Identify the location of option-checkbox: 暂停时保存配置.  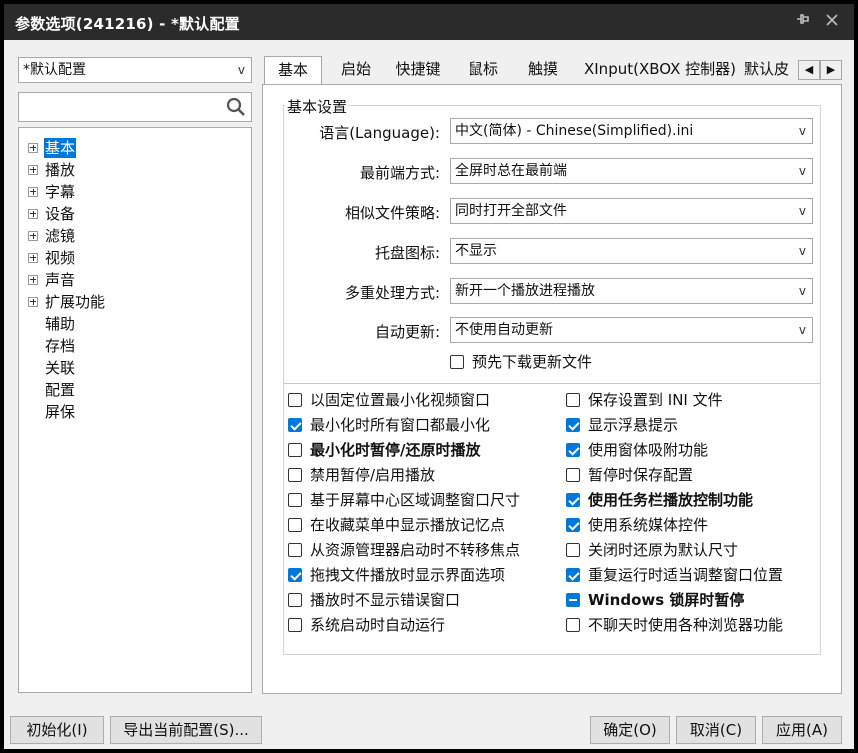
(629, 475).